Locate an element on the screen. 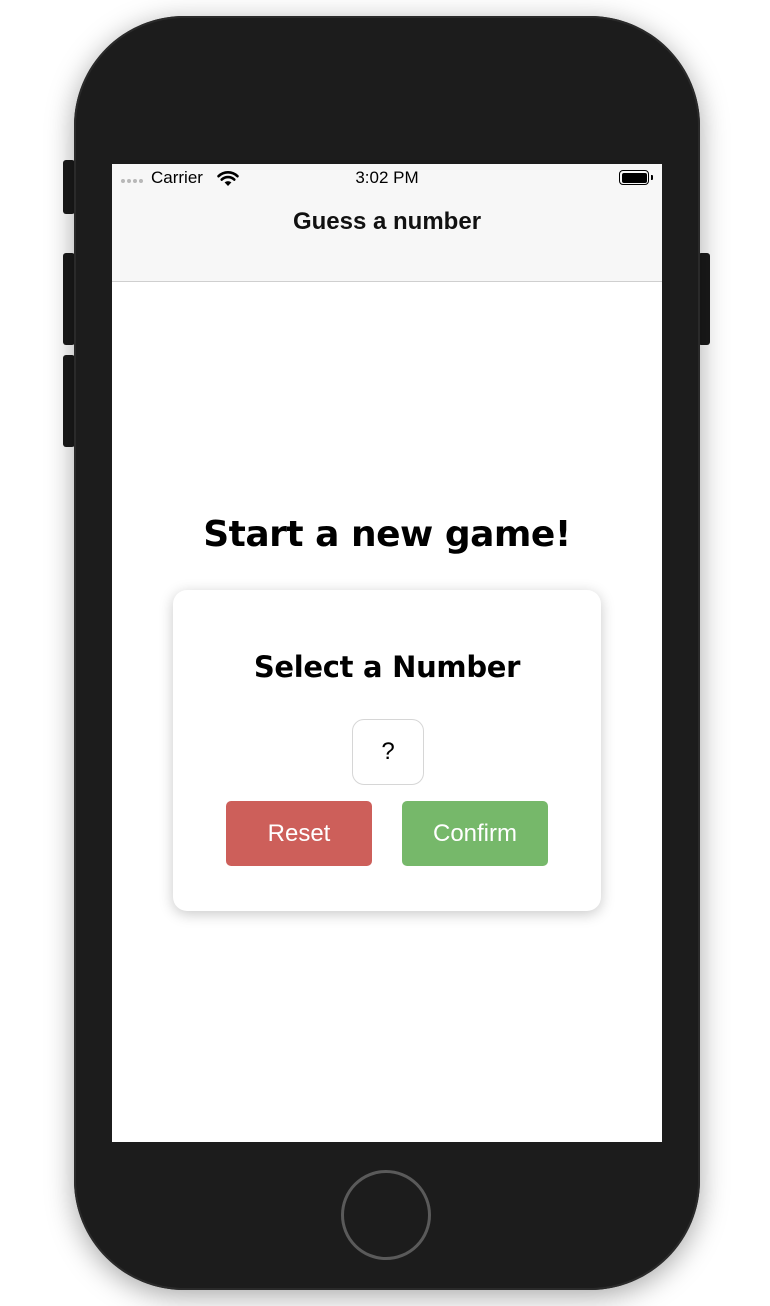 The image size is (770, 1306). status-time: 3:02 PM is located at coordinates (387, 177).